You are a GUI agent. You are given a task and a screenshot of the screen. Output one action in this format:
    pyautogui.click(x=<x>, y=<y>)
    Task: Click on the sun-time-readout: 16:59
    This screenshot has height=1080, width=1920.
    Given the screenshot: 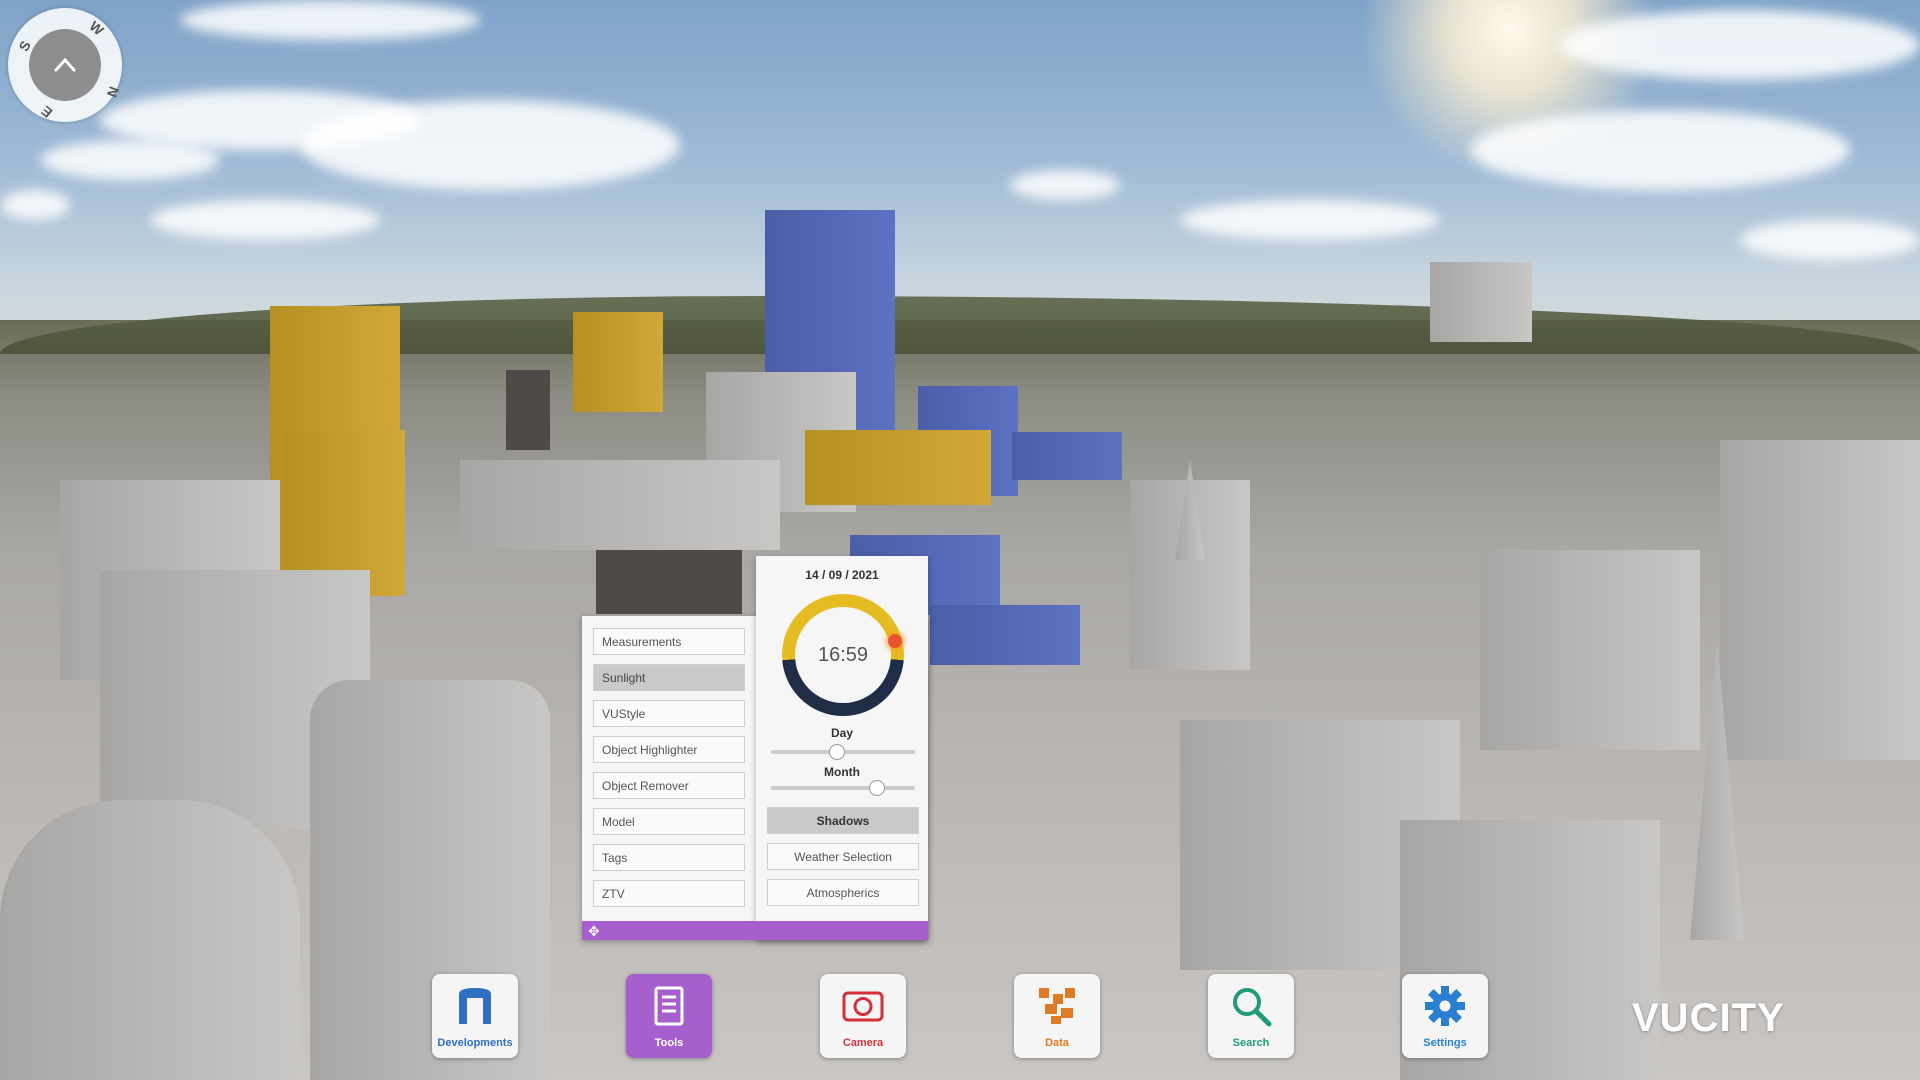 What is the action you would take?
    pyautogui.click(x=843, y=655)
    